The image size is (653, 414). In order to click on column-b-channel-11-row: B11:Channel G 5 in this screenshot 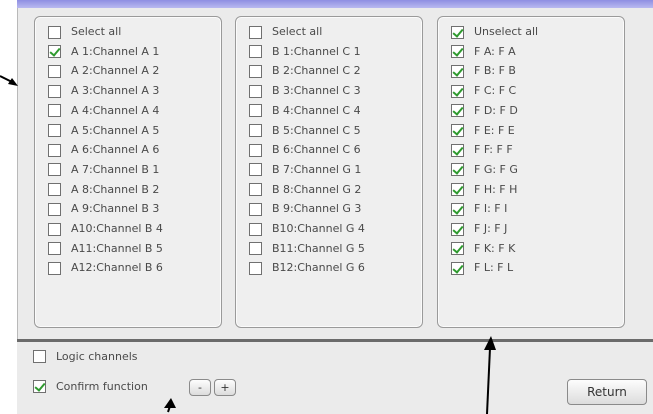, I will do `click(307, 249)`.